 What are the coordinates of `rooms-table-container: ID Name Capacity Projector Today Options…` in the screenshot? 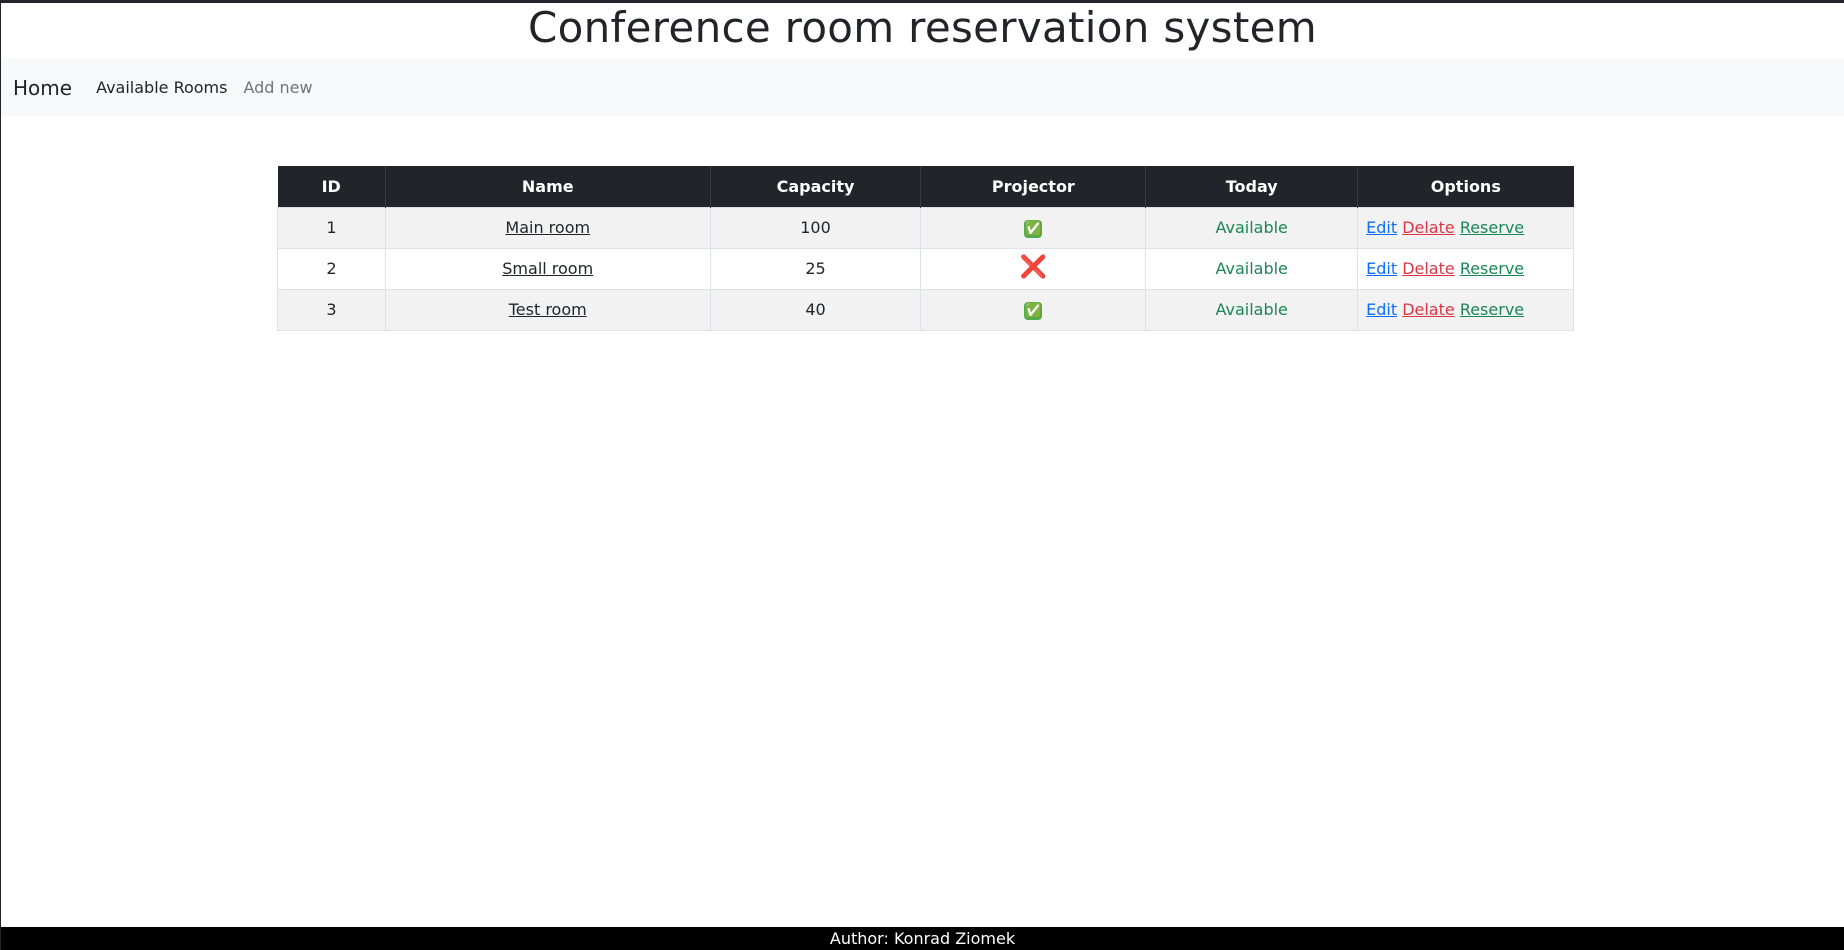 It's located at (925, 248).